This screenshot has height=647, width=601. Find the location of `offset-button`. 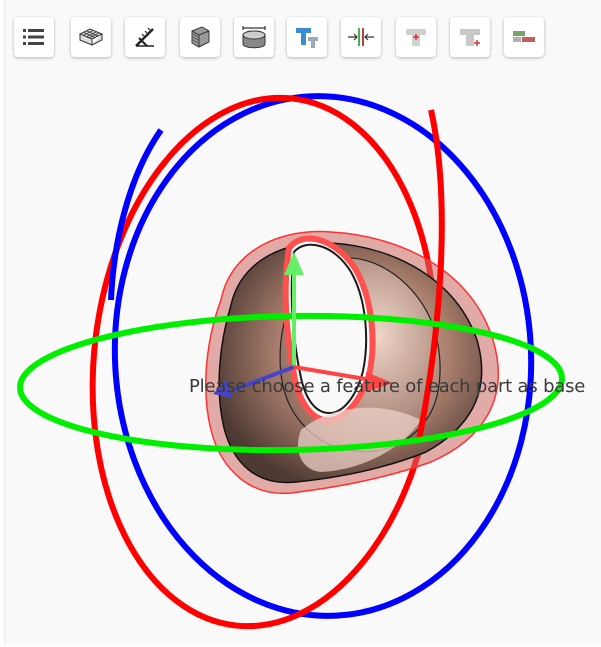

offset-button is located at coordinates (524, 37).